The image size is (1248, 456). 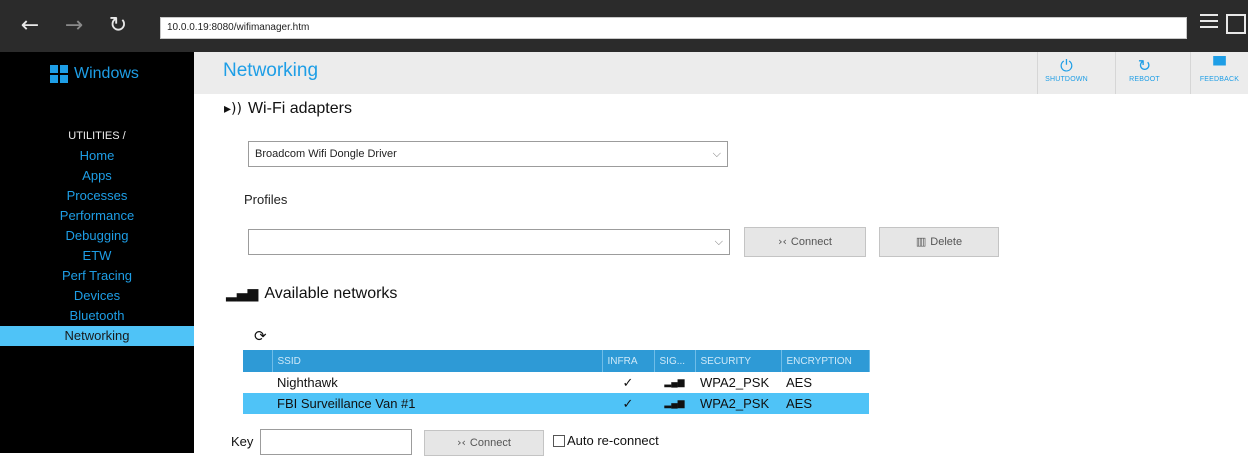 I want to click on table-row: Nighthawk ✓ ▂▄▆ WPA2_PSK AES, so click(x=556, y=382).